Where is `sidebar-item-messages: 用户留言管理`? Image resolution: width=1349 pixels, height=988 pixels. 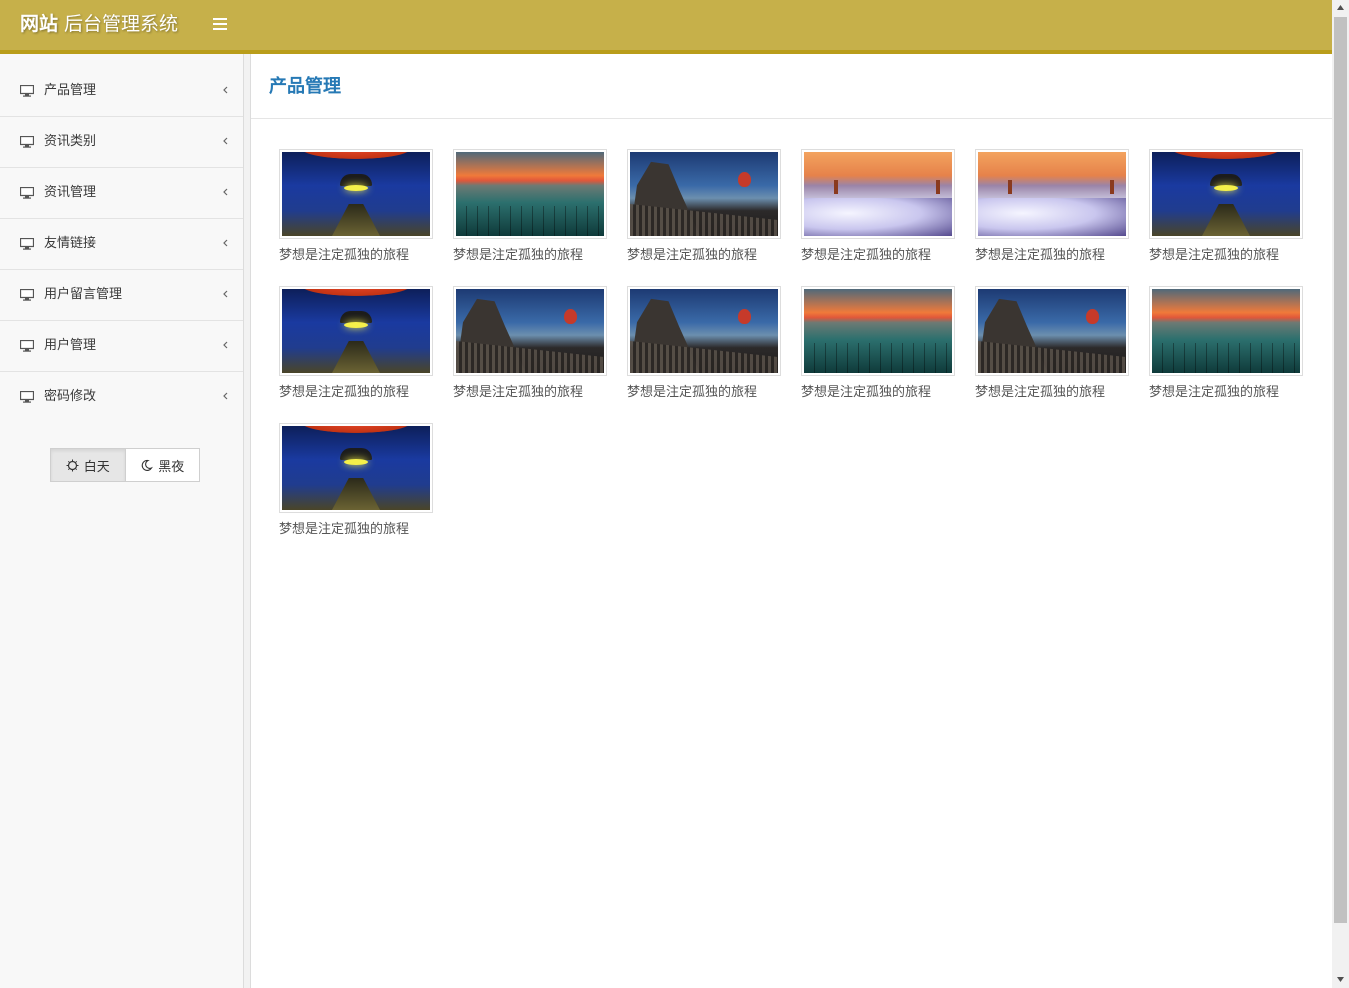
sidebar-item-messages: 用户留言管理 is located at coordinates (121, 295).